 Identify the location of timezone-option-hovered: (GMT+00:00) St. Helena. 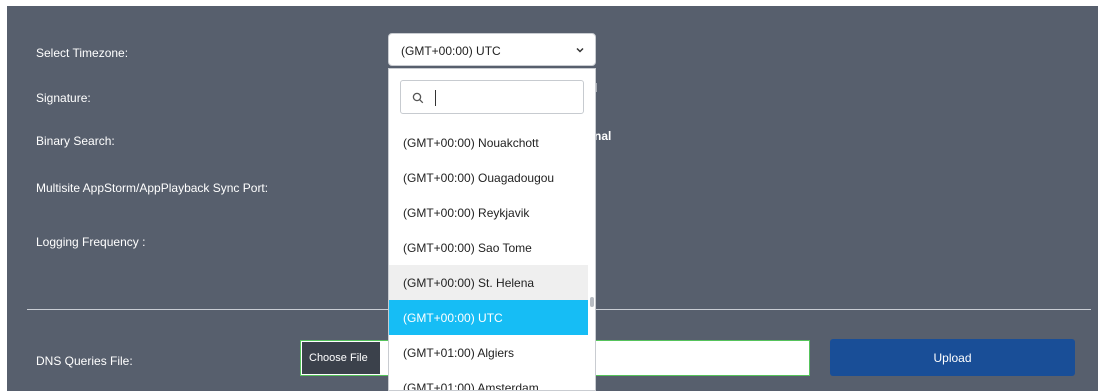
(488, 282).